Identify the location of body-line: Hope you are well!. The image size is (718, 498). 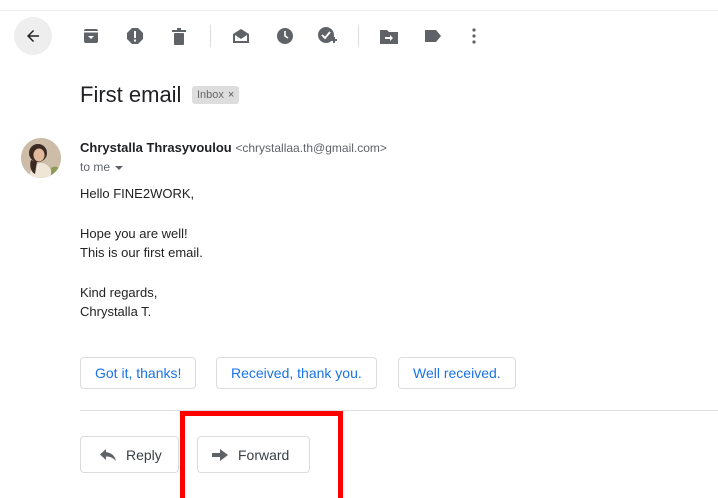
(134, 233).